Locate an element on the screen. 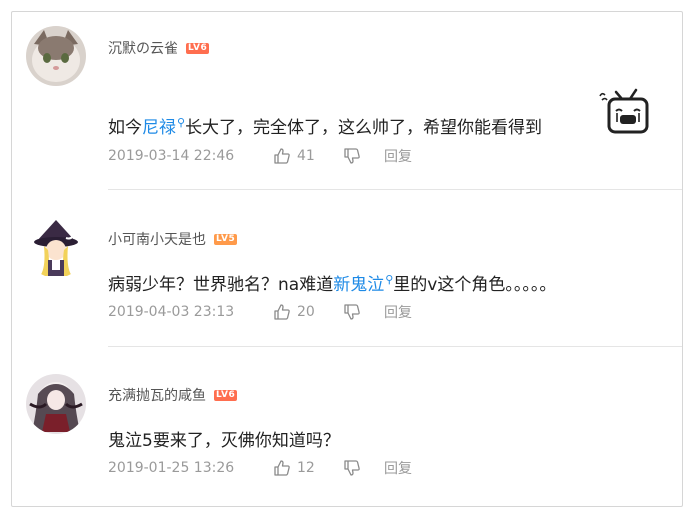  username: 沉默の云雀 LV6 is located at coordinates (159, 48).